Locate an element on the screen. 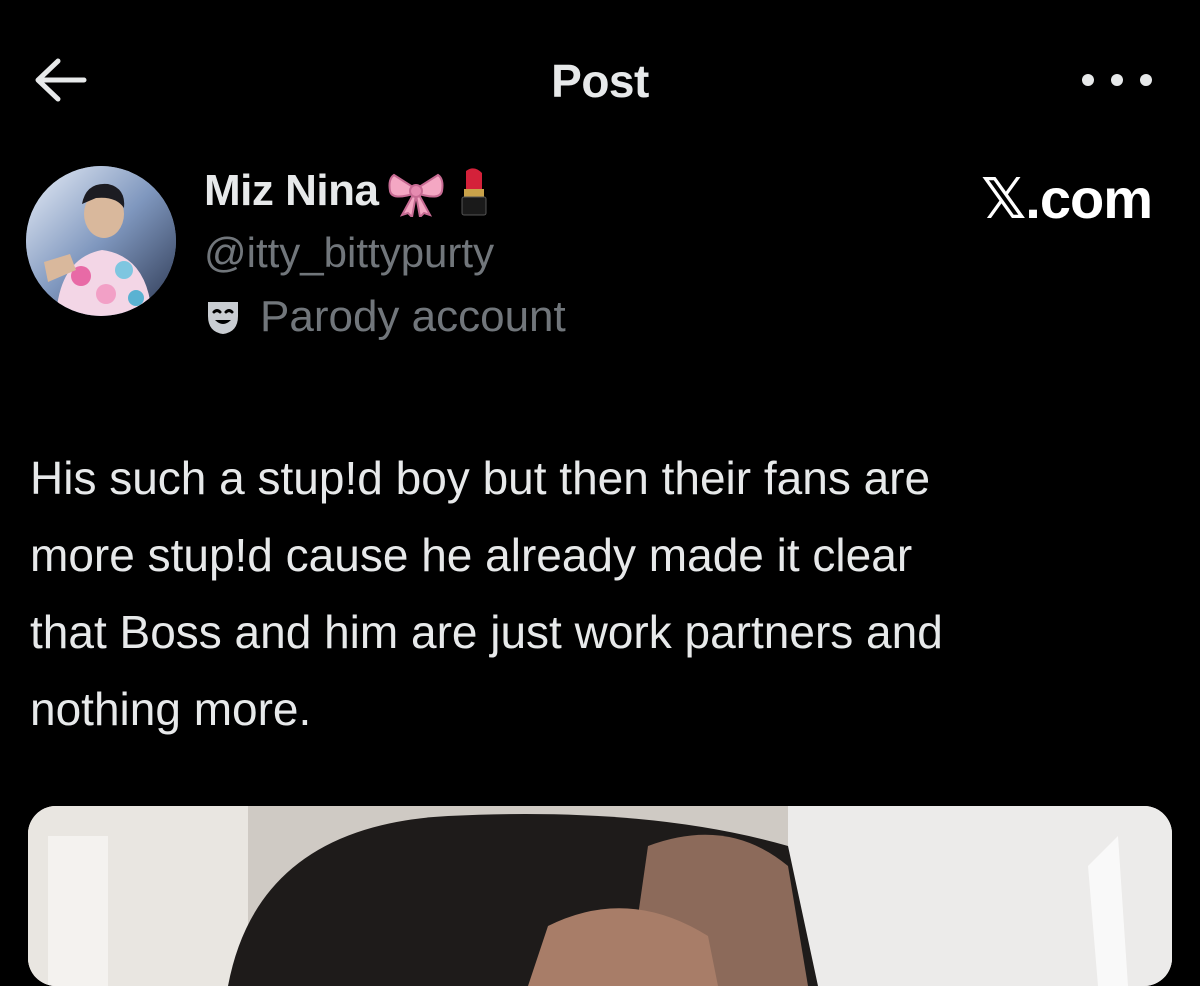 Image resolution: width=1200 pixels, height=986 pixels. author-info: Miz Nina @itty_bittypurty Parody account is located at coordinates (385, 253).